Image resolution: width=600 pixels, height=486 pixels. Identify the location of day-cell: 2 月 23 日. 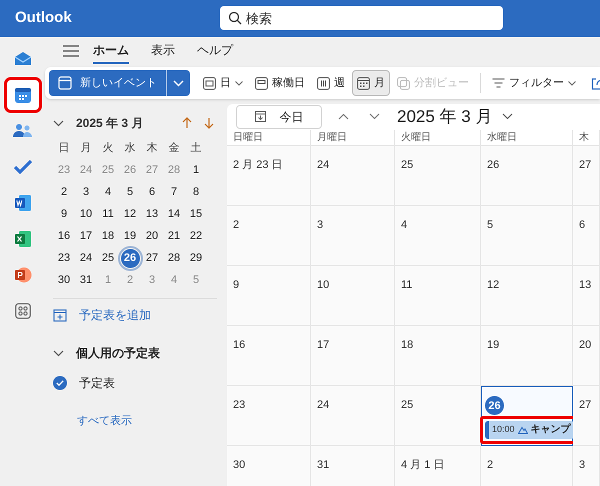
(269, 176).